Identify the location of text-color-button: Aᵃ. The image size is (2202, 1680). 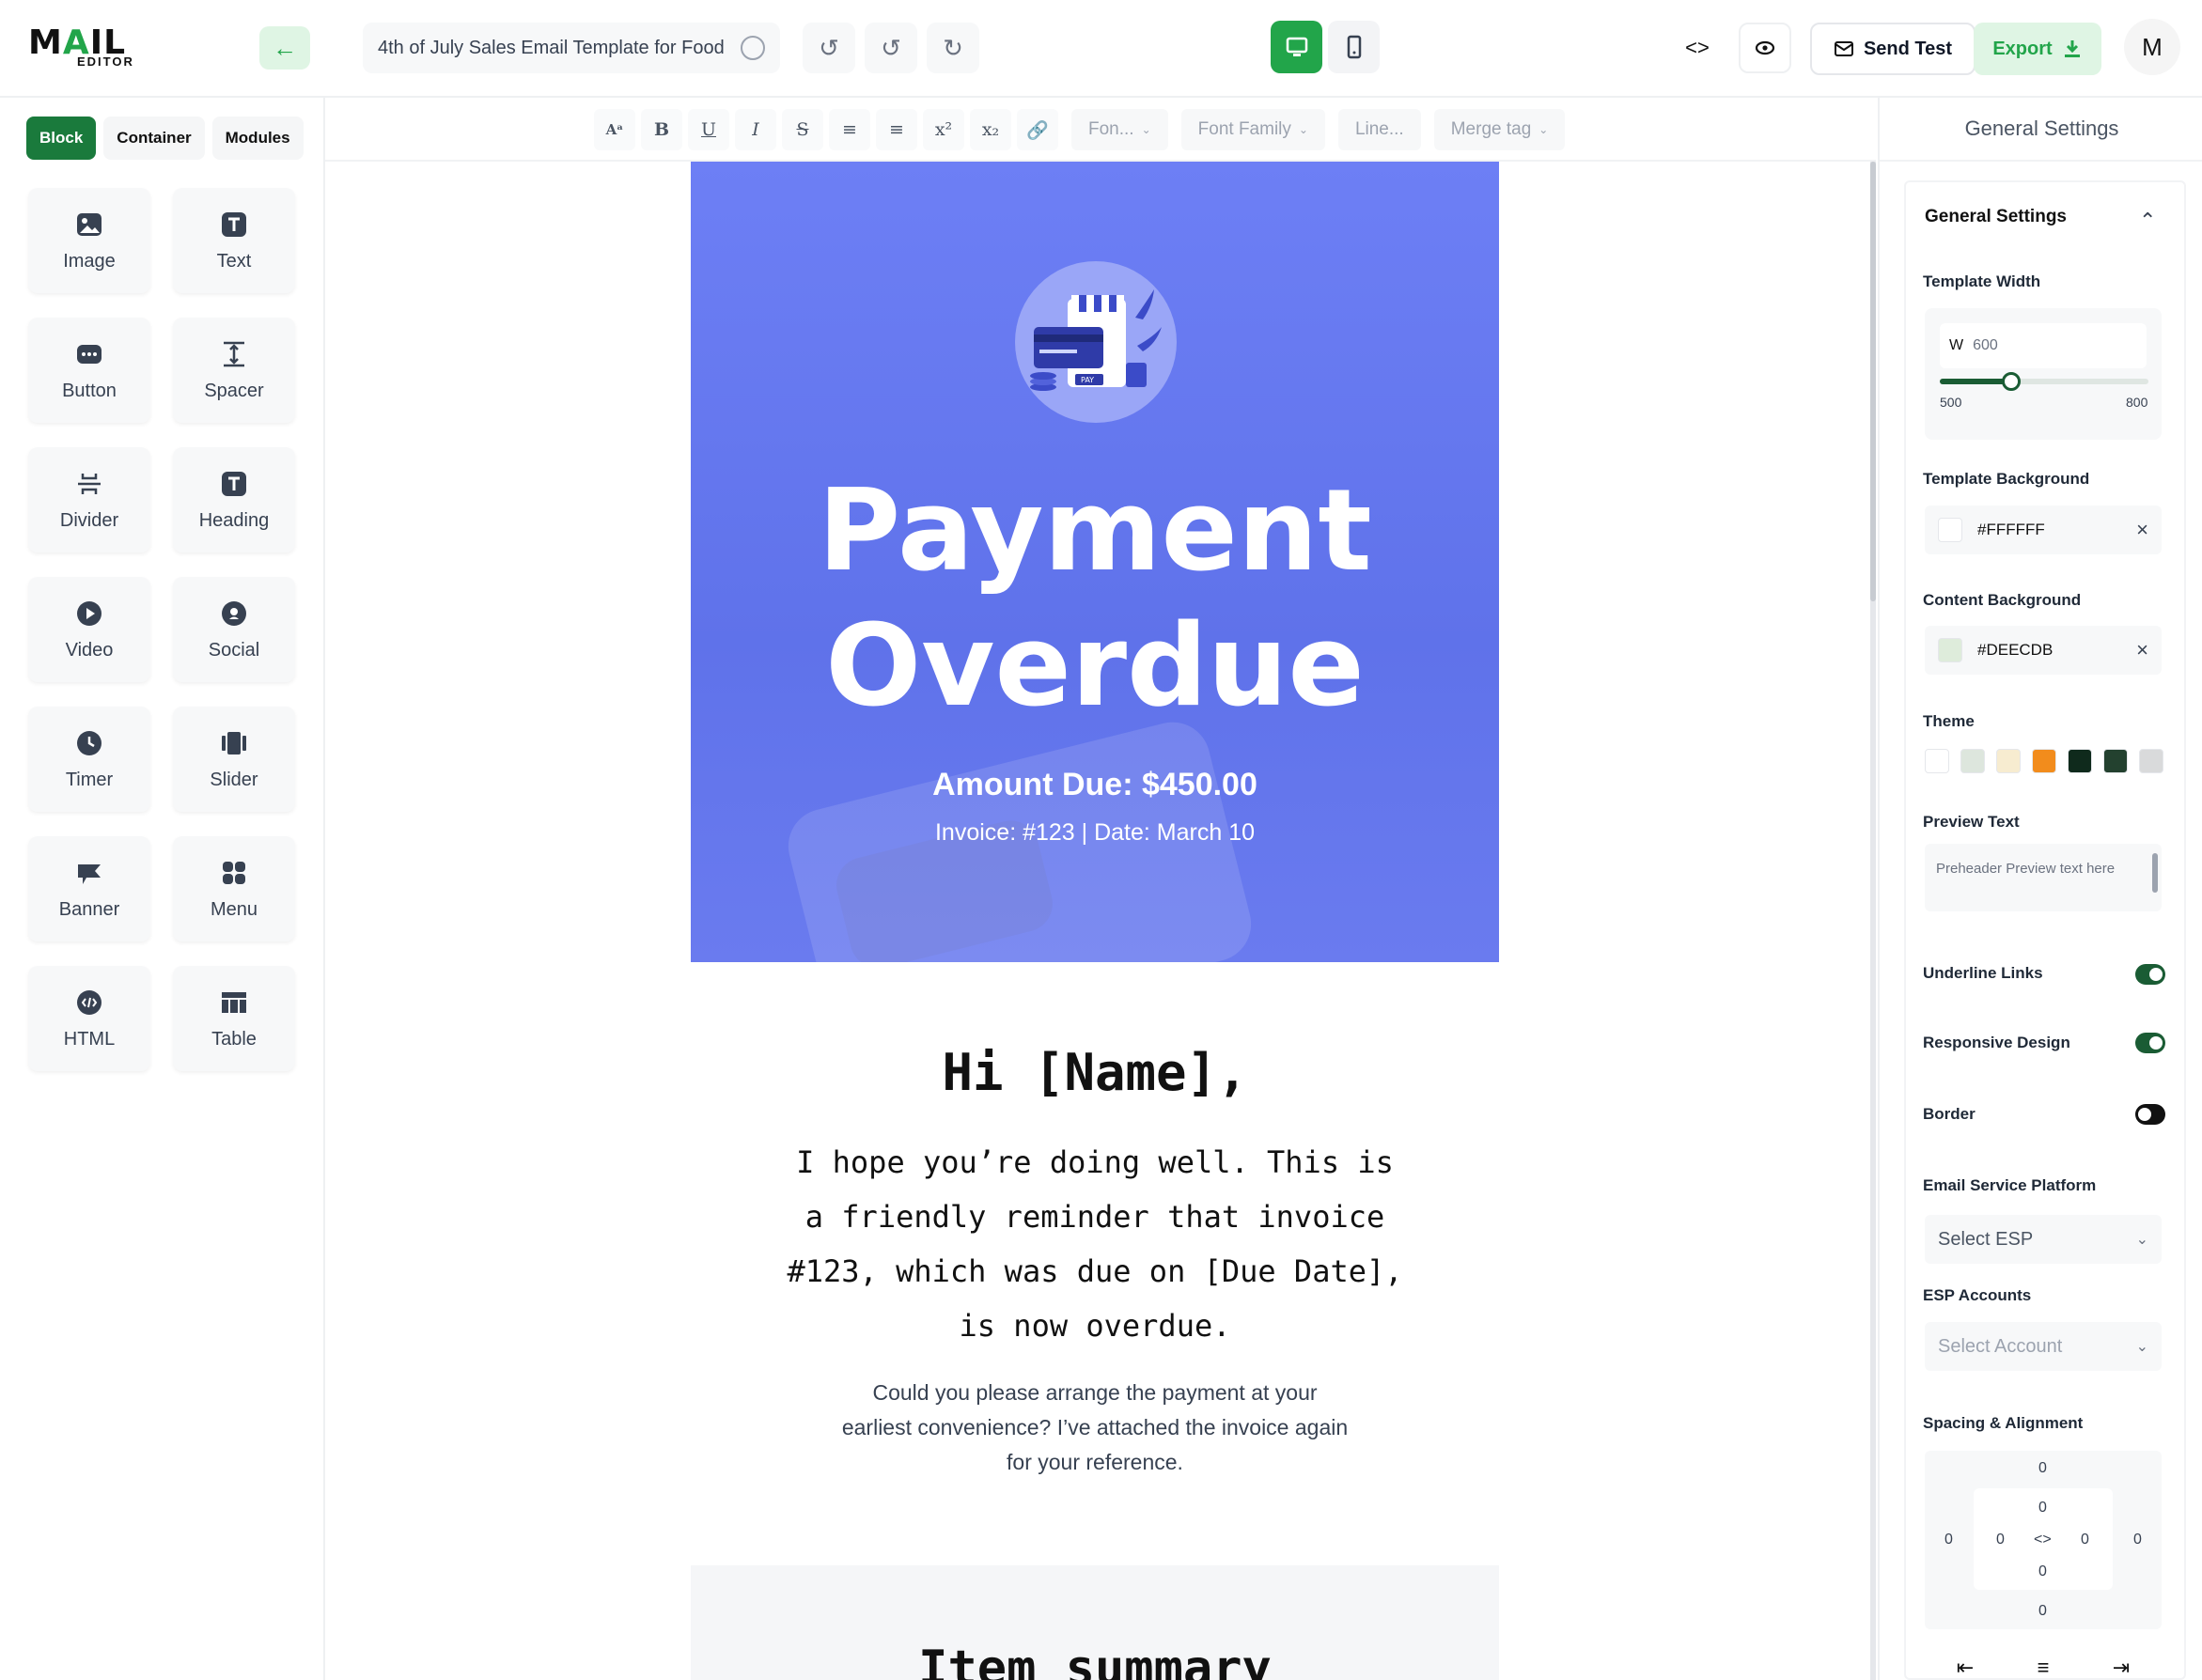
(614, 129).